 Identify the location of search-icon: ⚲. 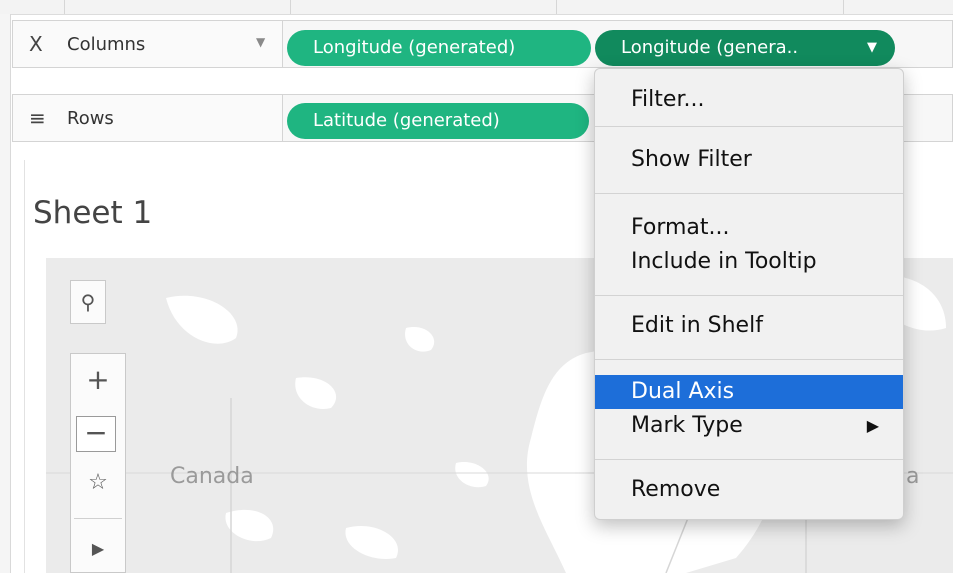
(88, 302).